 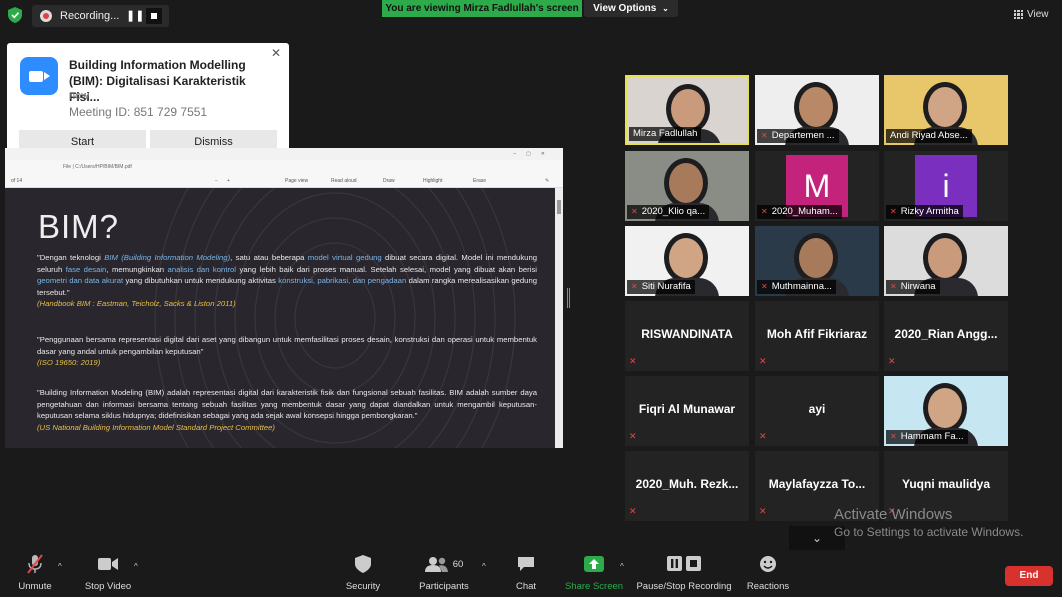 I want to click on shield-icon, so click(x=15, y=15).